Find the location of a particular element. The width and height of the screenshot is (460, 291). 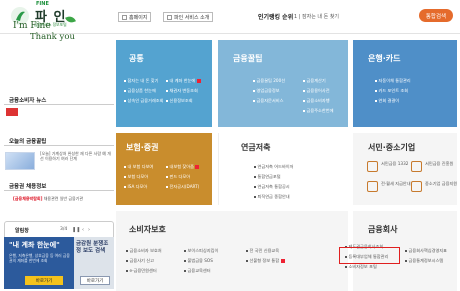

tip-thumbnail is located at coordinates (20, 161).